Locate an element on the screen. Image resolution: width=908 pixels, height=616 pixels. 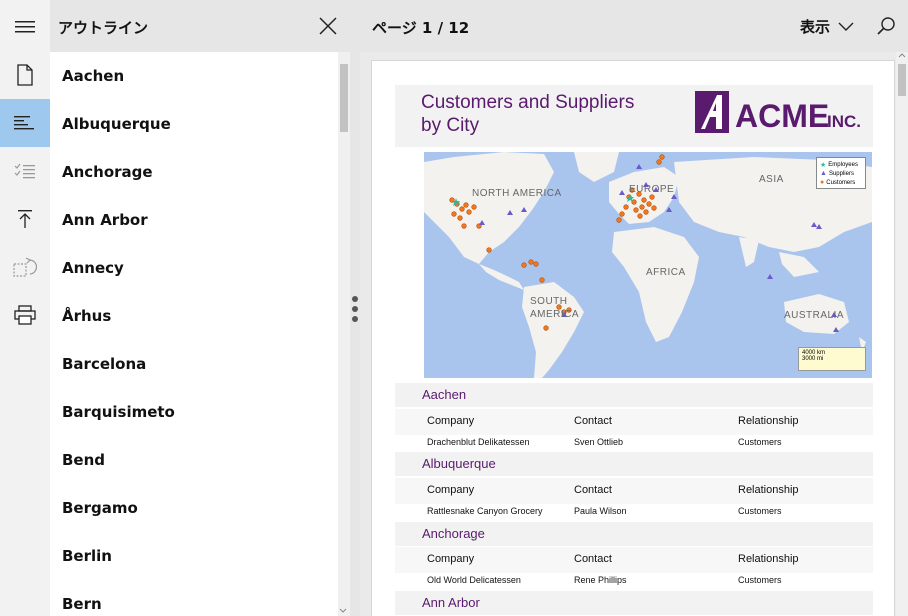
outline-item-bern: Bern is located at coordinates (194, 598).